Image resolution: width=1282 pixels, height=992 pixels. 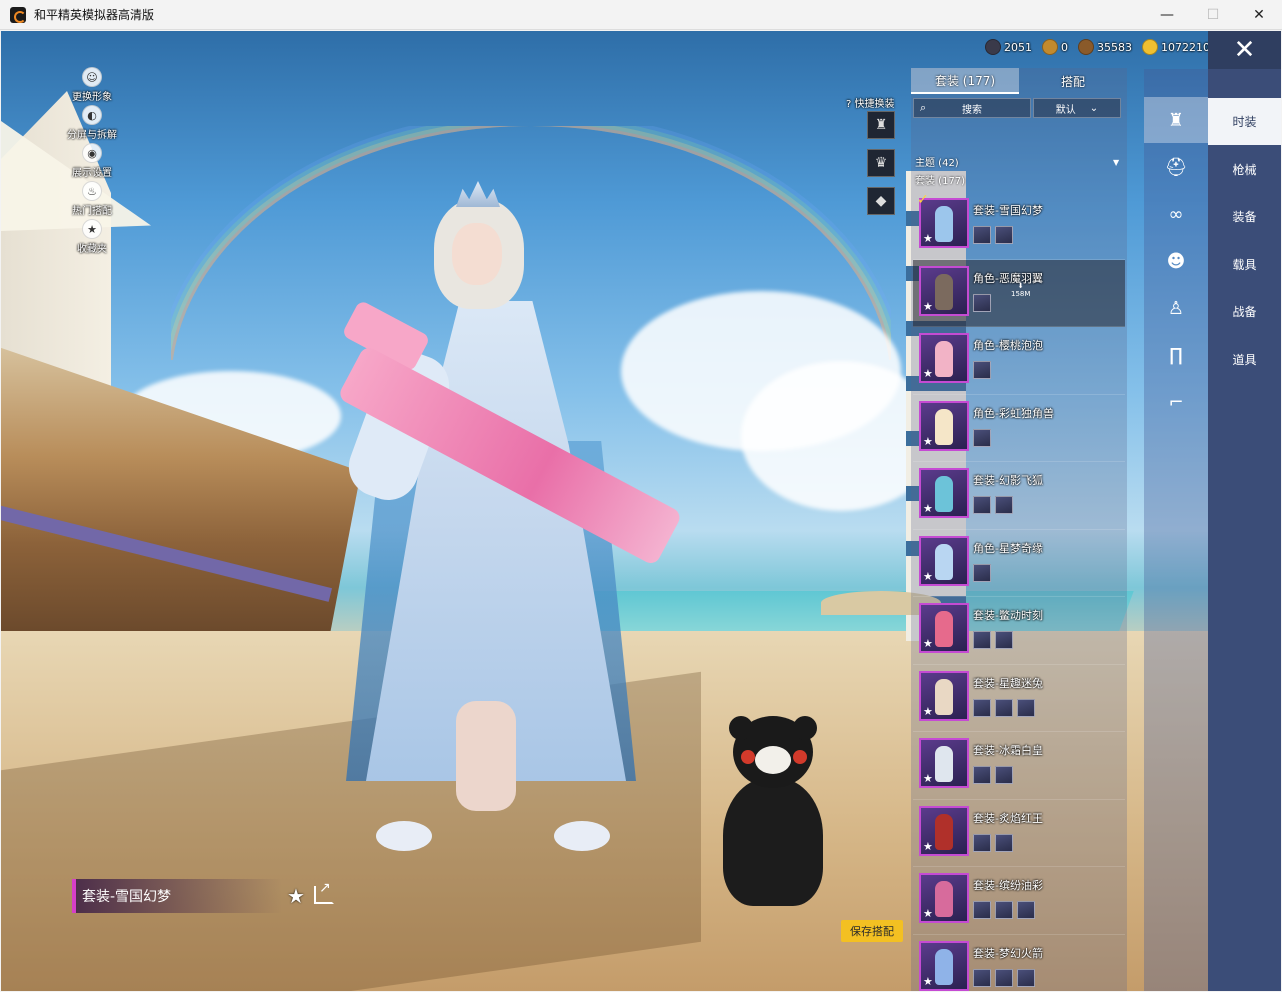 What do you see at coordinates (881, 163) in the screenshot?
I see `badge-slot-button: ♛` at bounding box center [881, 163].